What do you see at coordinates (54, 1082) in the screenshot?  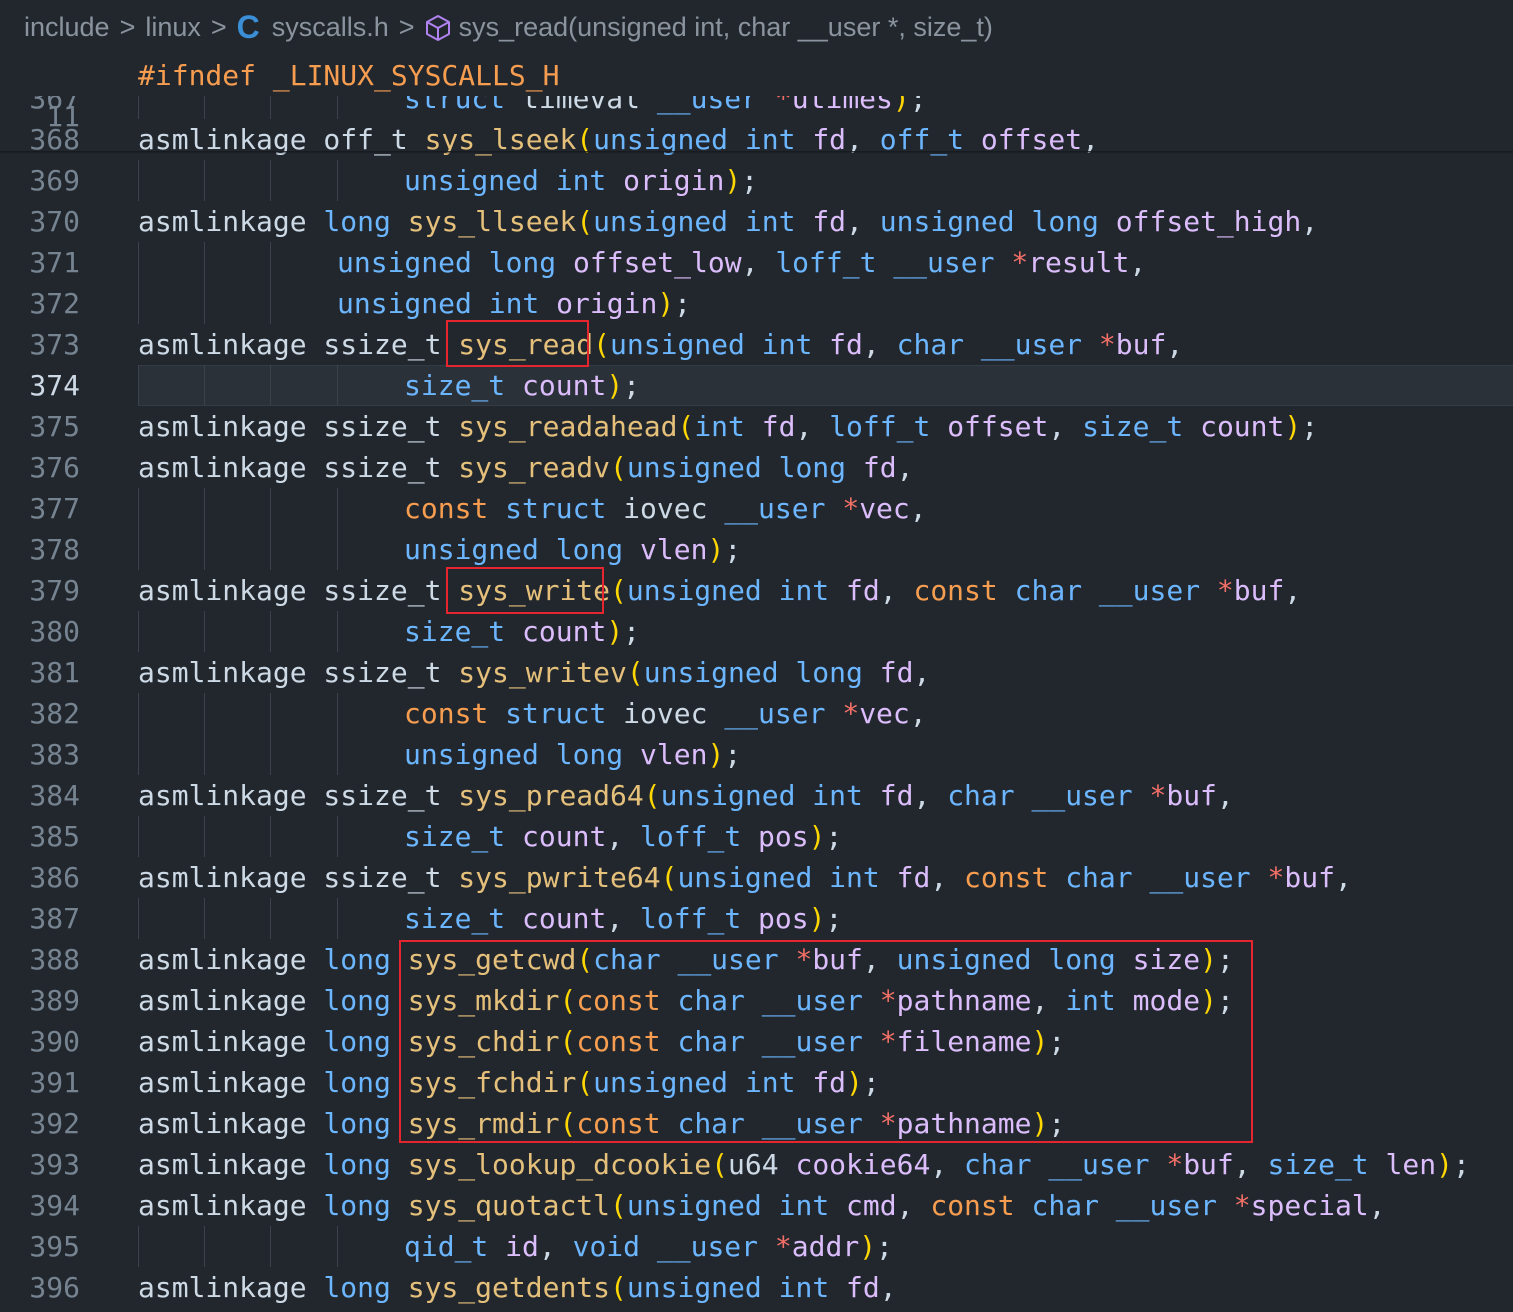 I see `line-number: 391` at bounding box center [54, 1082].